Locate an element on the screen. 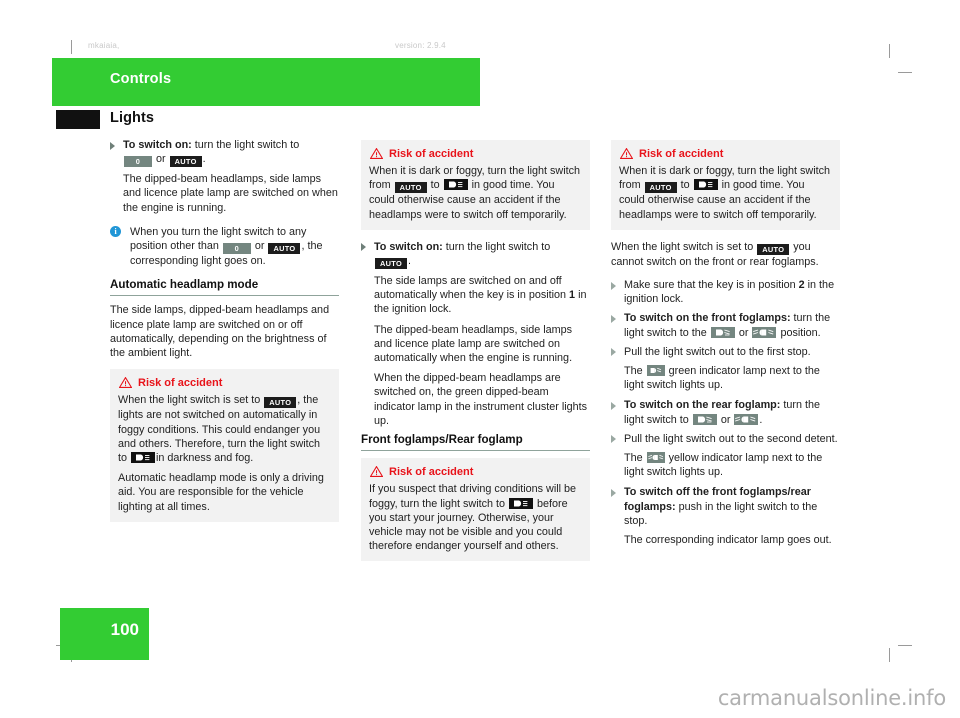  crop-mark-top-left is located at coordinates (71, 47).